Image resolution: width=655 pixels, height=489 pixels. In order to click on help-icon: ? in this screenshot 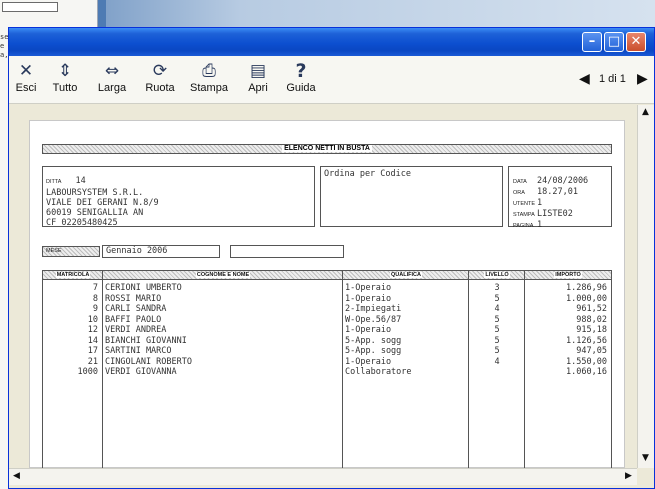, I will do `click(301, 71)`.